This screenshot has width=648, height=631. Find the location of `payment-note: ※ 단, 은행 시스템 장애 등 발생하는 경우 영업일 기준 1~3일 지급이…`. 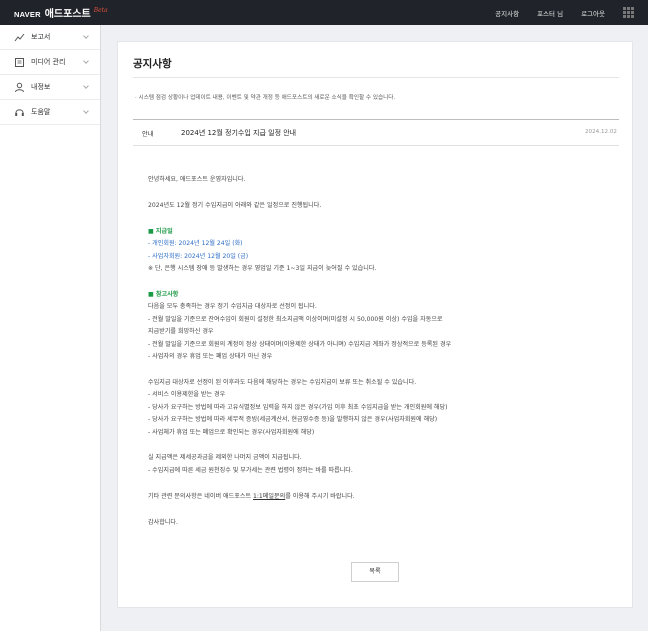

payment-note: ※ 단, 은행 시스템 장애 등 발생하는 경우 영업일 기준 1~3일 지급이… is located at coordinates (262, 269).